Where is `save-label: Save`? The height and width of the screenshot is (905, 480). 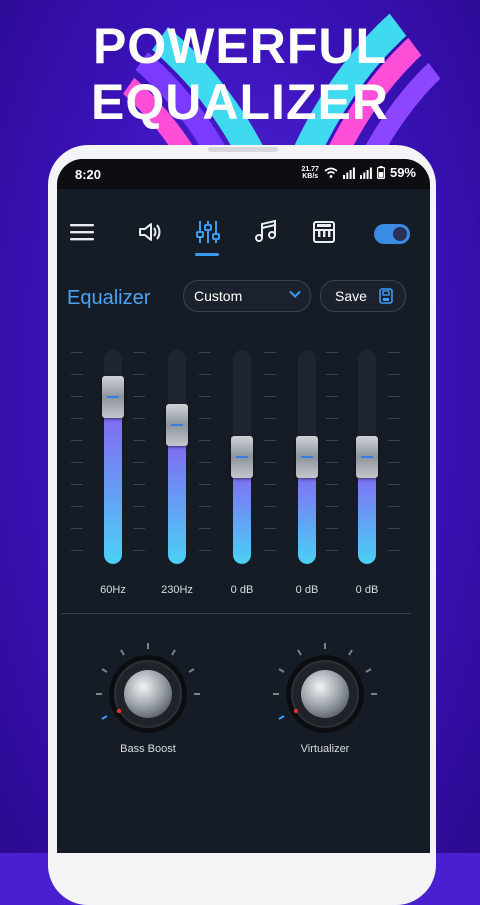 save-label: Save is located at coordinates (351, 296).